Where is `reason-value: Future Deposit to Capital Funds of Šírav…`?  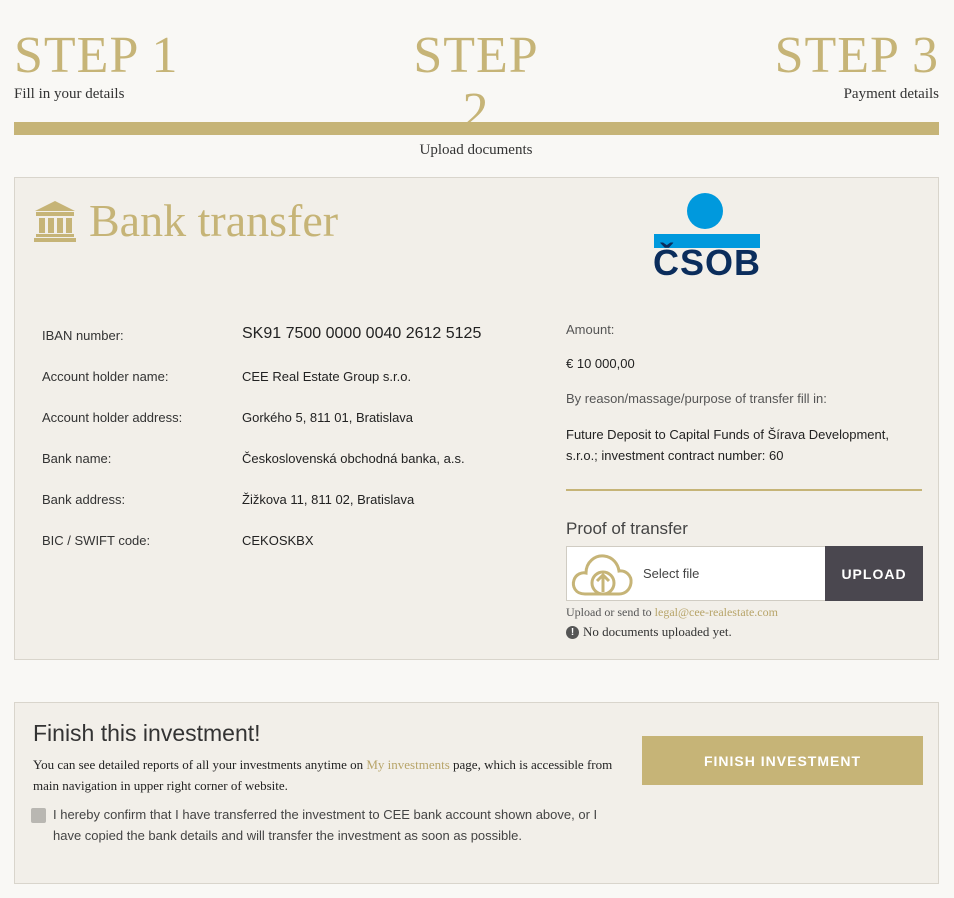
reason-value: Future Deposit to Capital Funds of Šírav… is located at coordinates (727, 445).